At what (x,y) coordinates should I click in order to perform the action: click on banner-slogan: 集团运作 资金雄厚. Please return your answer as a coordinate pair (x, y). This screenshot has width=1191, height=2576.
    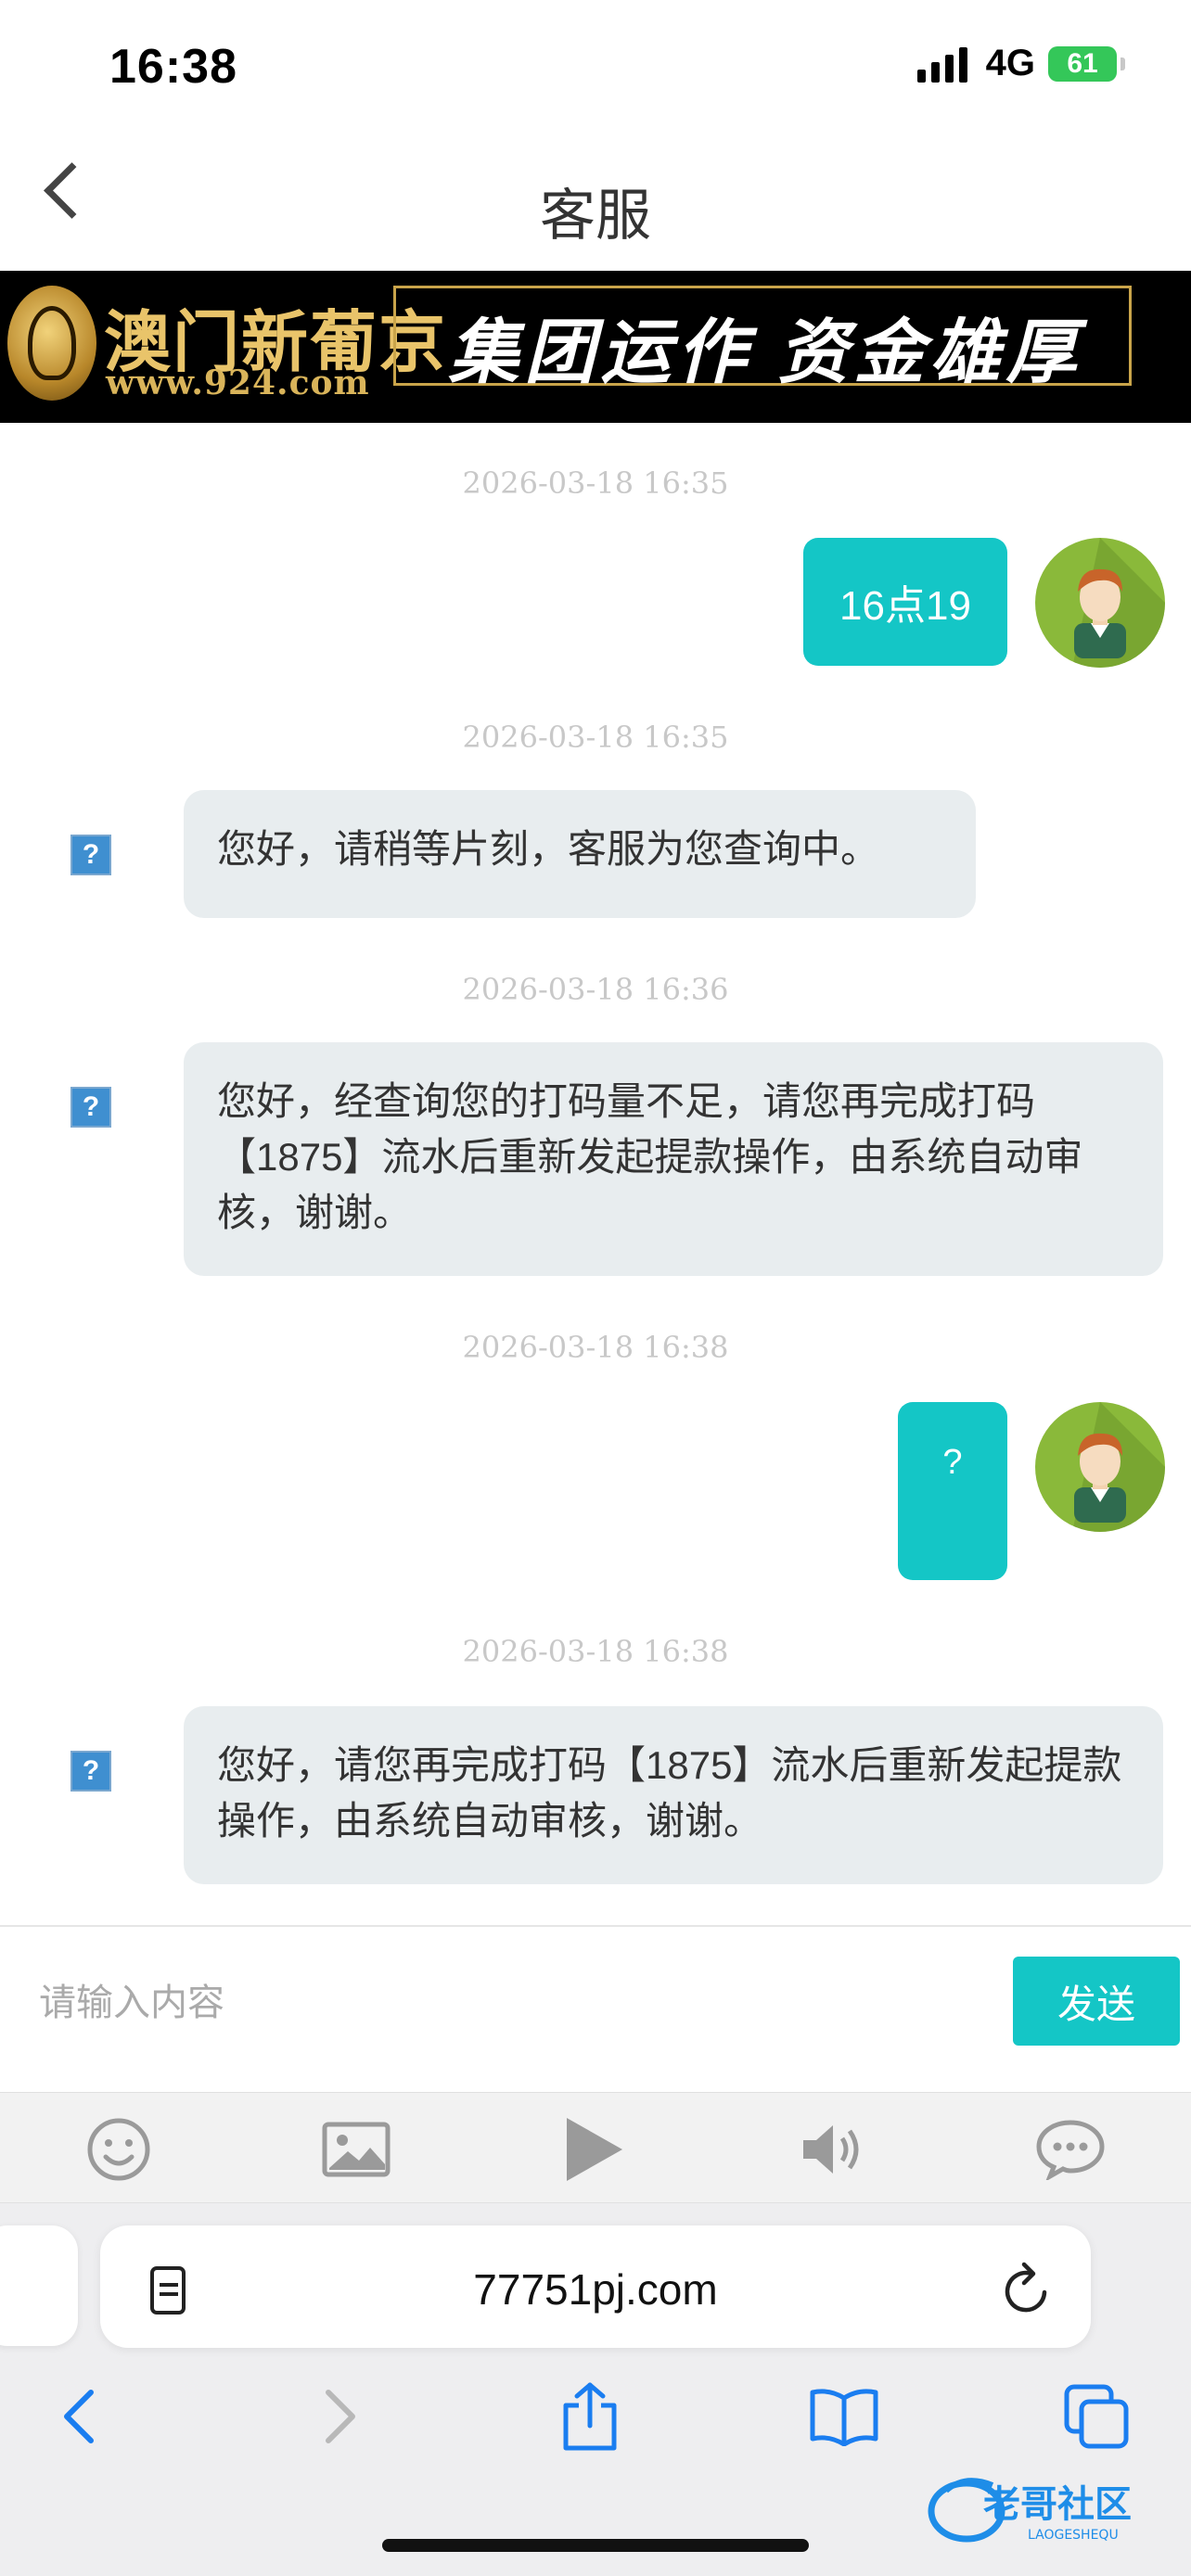
    Looking at the image, I should click on (765, 353).